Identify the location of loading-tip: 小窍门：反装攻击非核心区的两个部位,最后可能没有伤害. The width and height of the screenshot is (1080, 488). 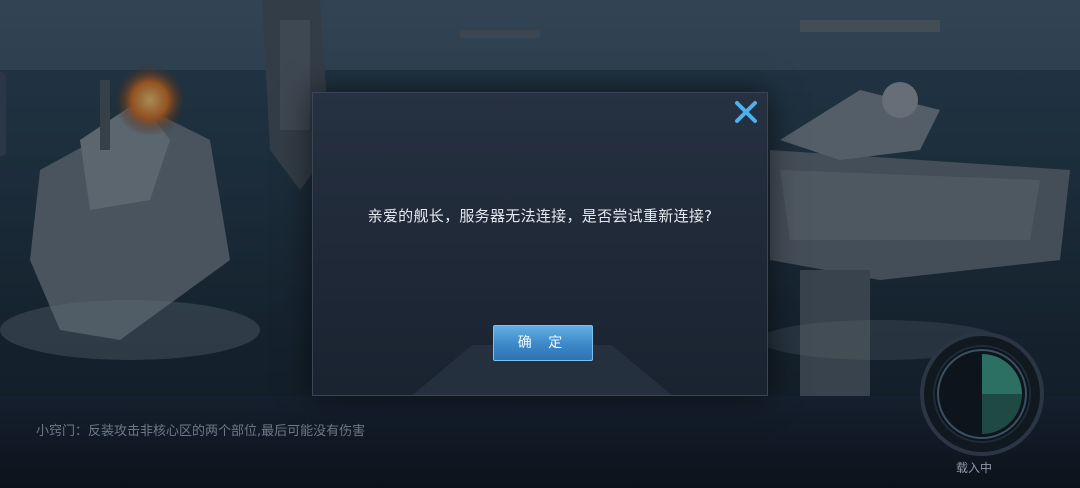
(201, 431).